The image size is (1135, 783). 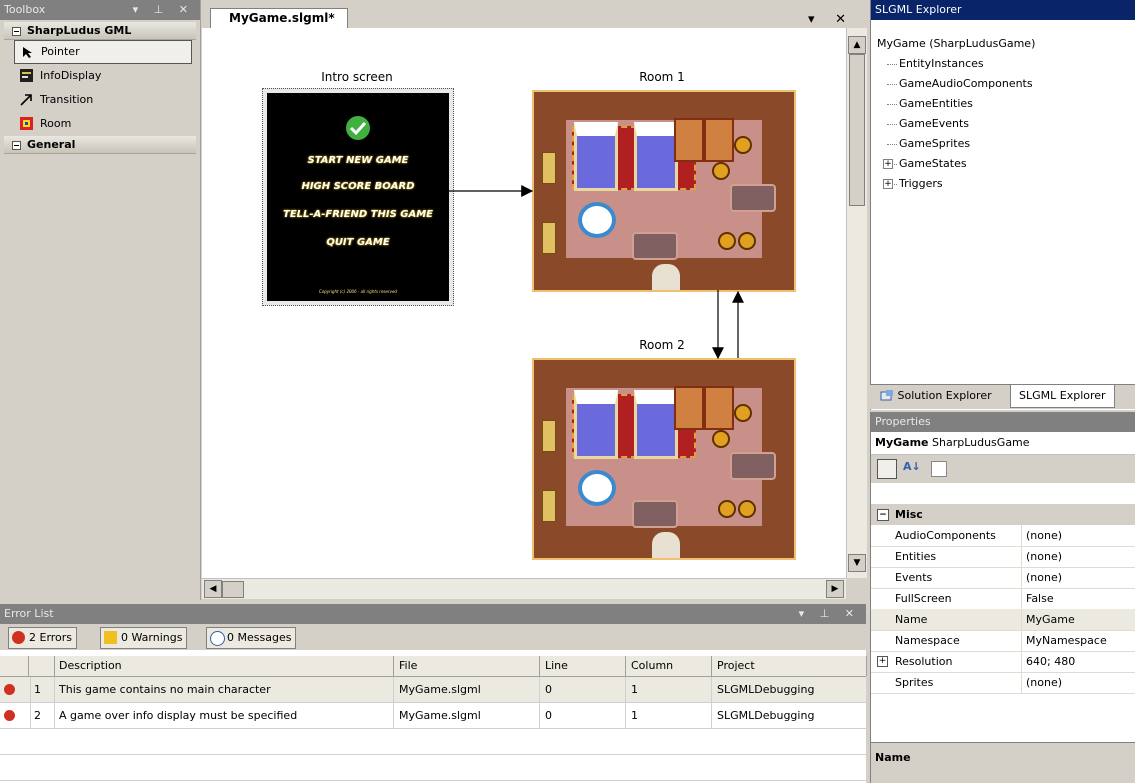 I want to click on toolbox-item-room: Room, so click(x=103, y=124).